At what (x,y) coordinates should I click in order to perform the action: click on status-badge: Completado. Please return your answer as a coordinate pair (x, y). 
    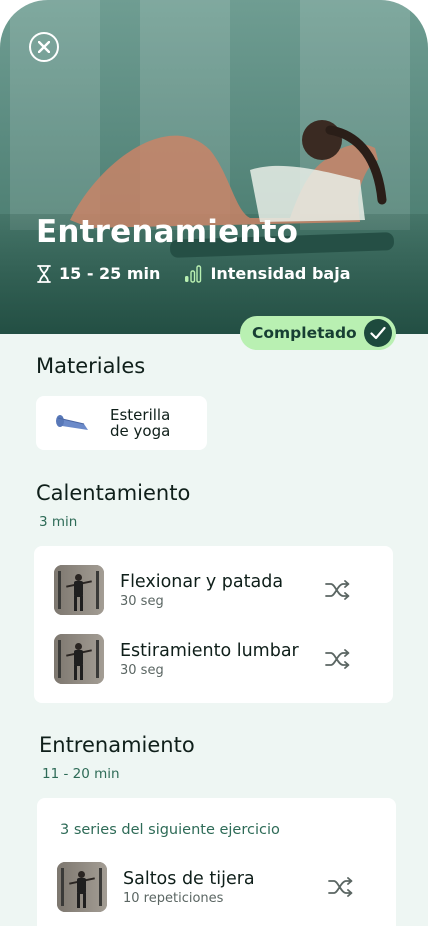
    Looking at the image, I should click on (318, 333).